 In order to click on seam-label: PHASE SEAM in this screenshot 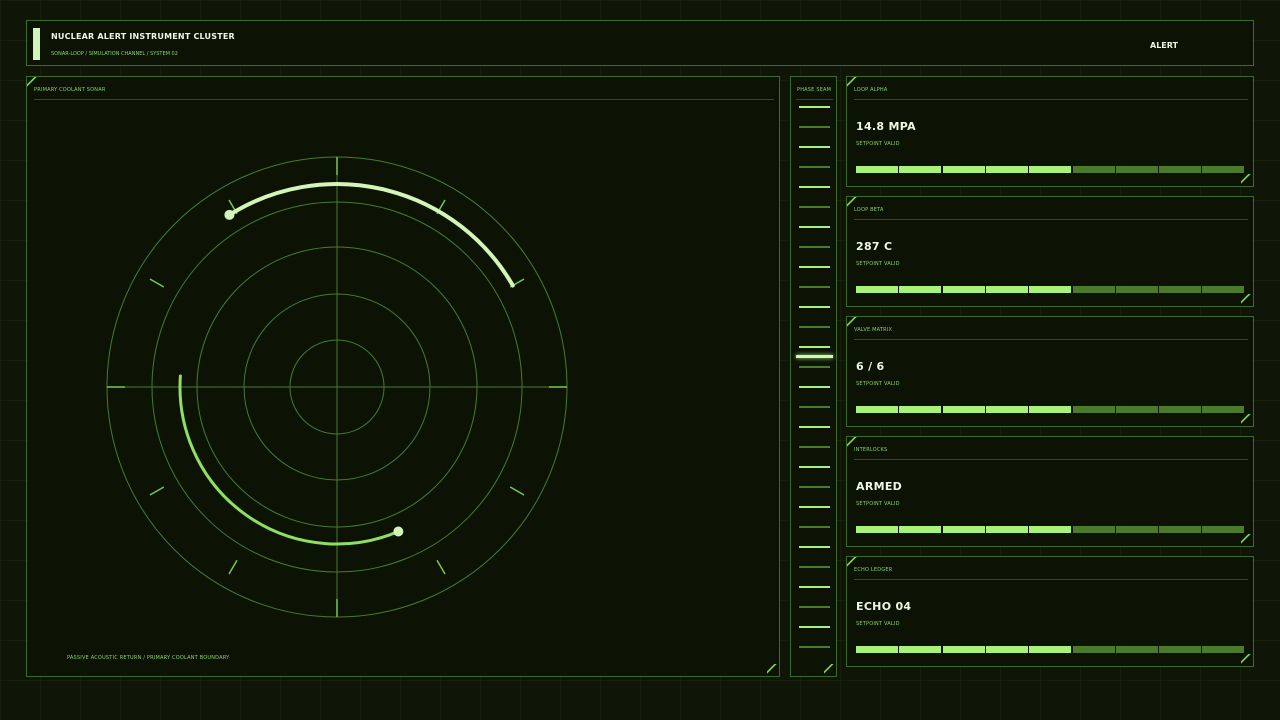, I will do `click(814, 90)`.